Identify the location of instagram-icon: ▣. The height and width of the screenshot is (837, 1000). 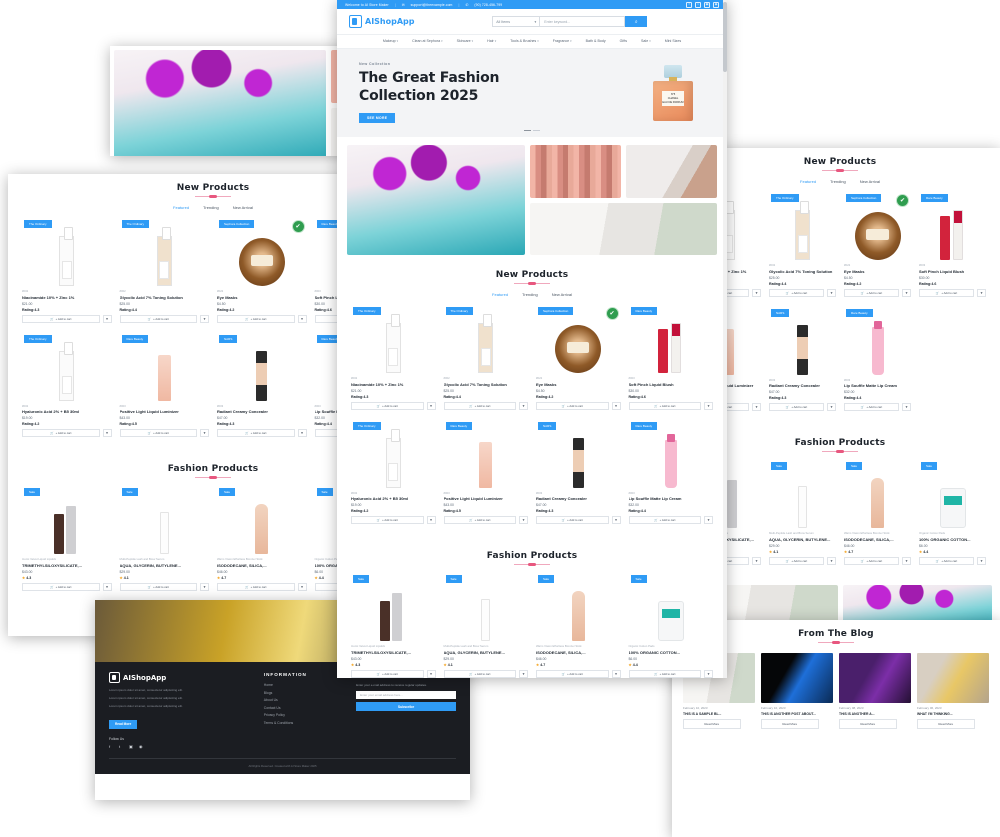
(132, 747).